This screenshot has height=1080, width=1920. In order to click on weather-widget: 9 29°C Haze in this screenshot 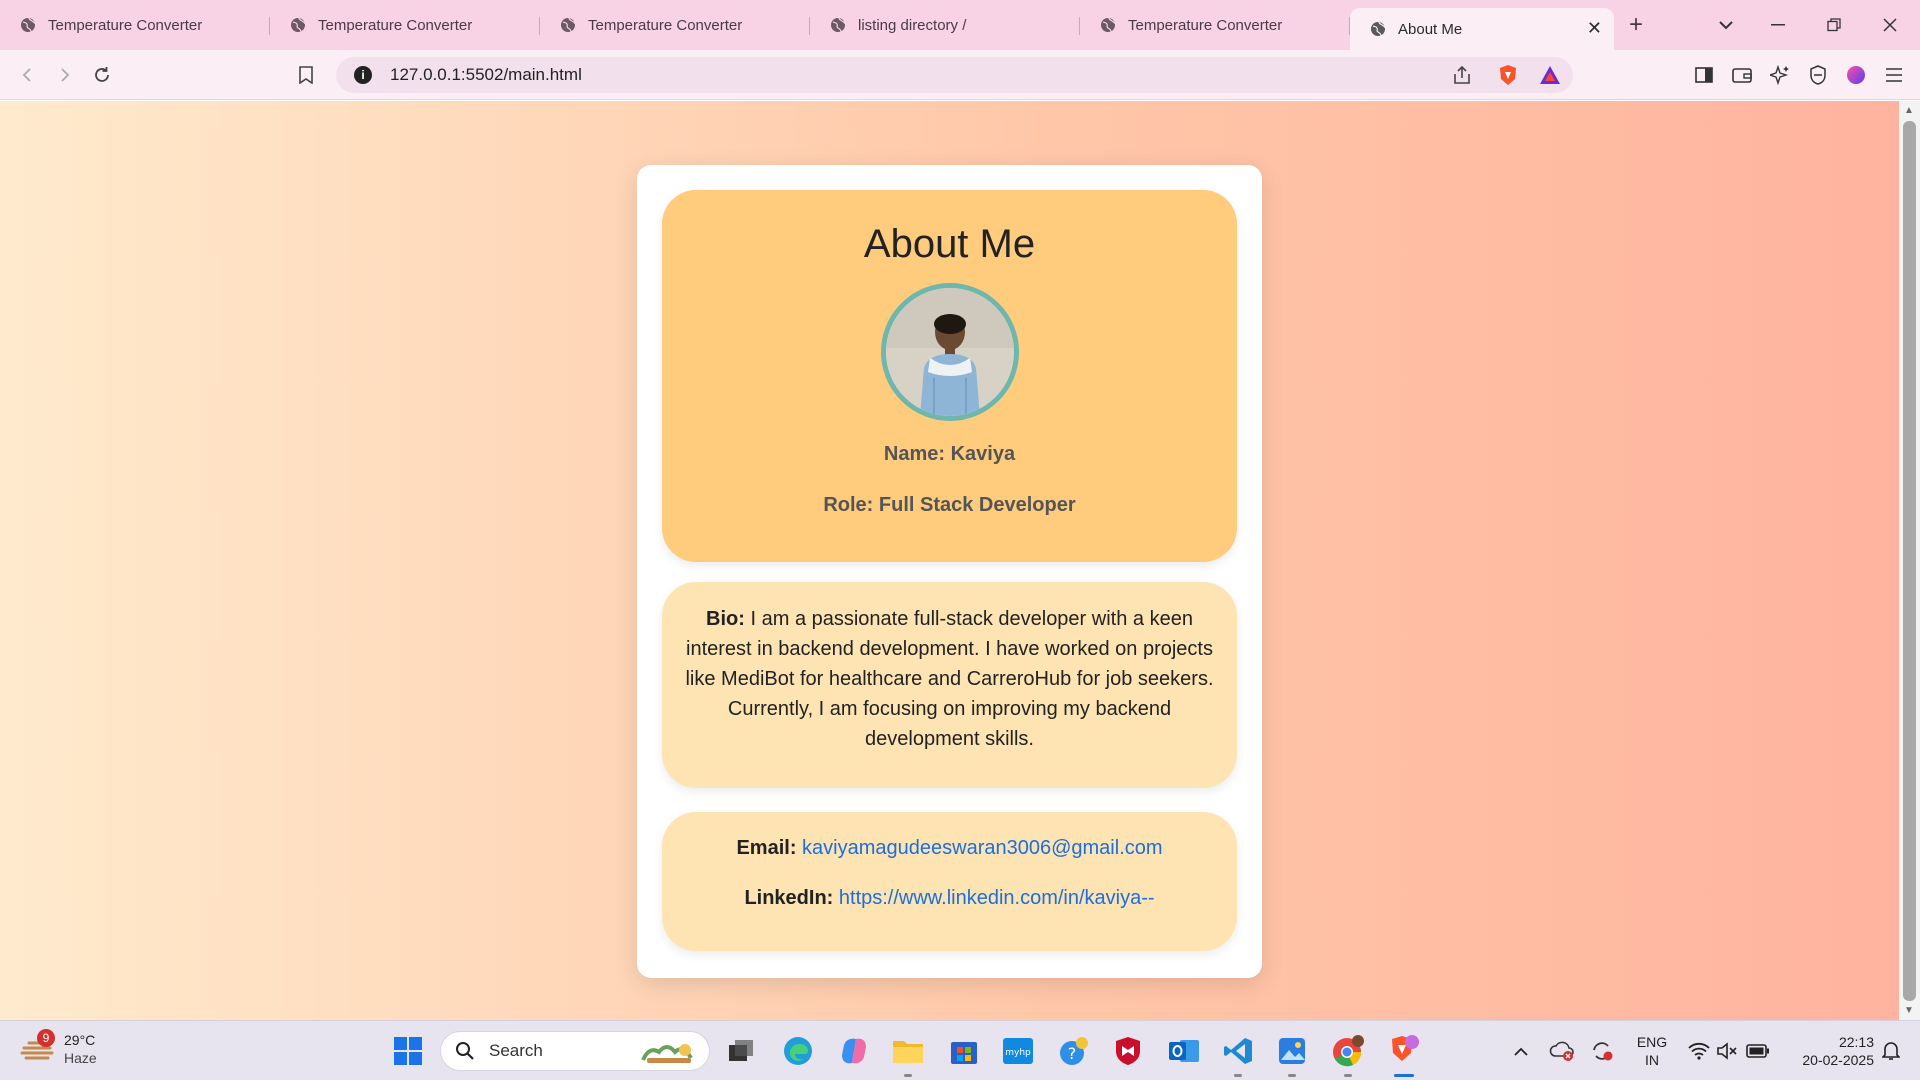, I will do `click(58, 1048)`.